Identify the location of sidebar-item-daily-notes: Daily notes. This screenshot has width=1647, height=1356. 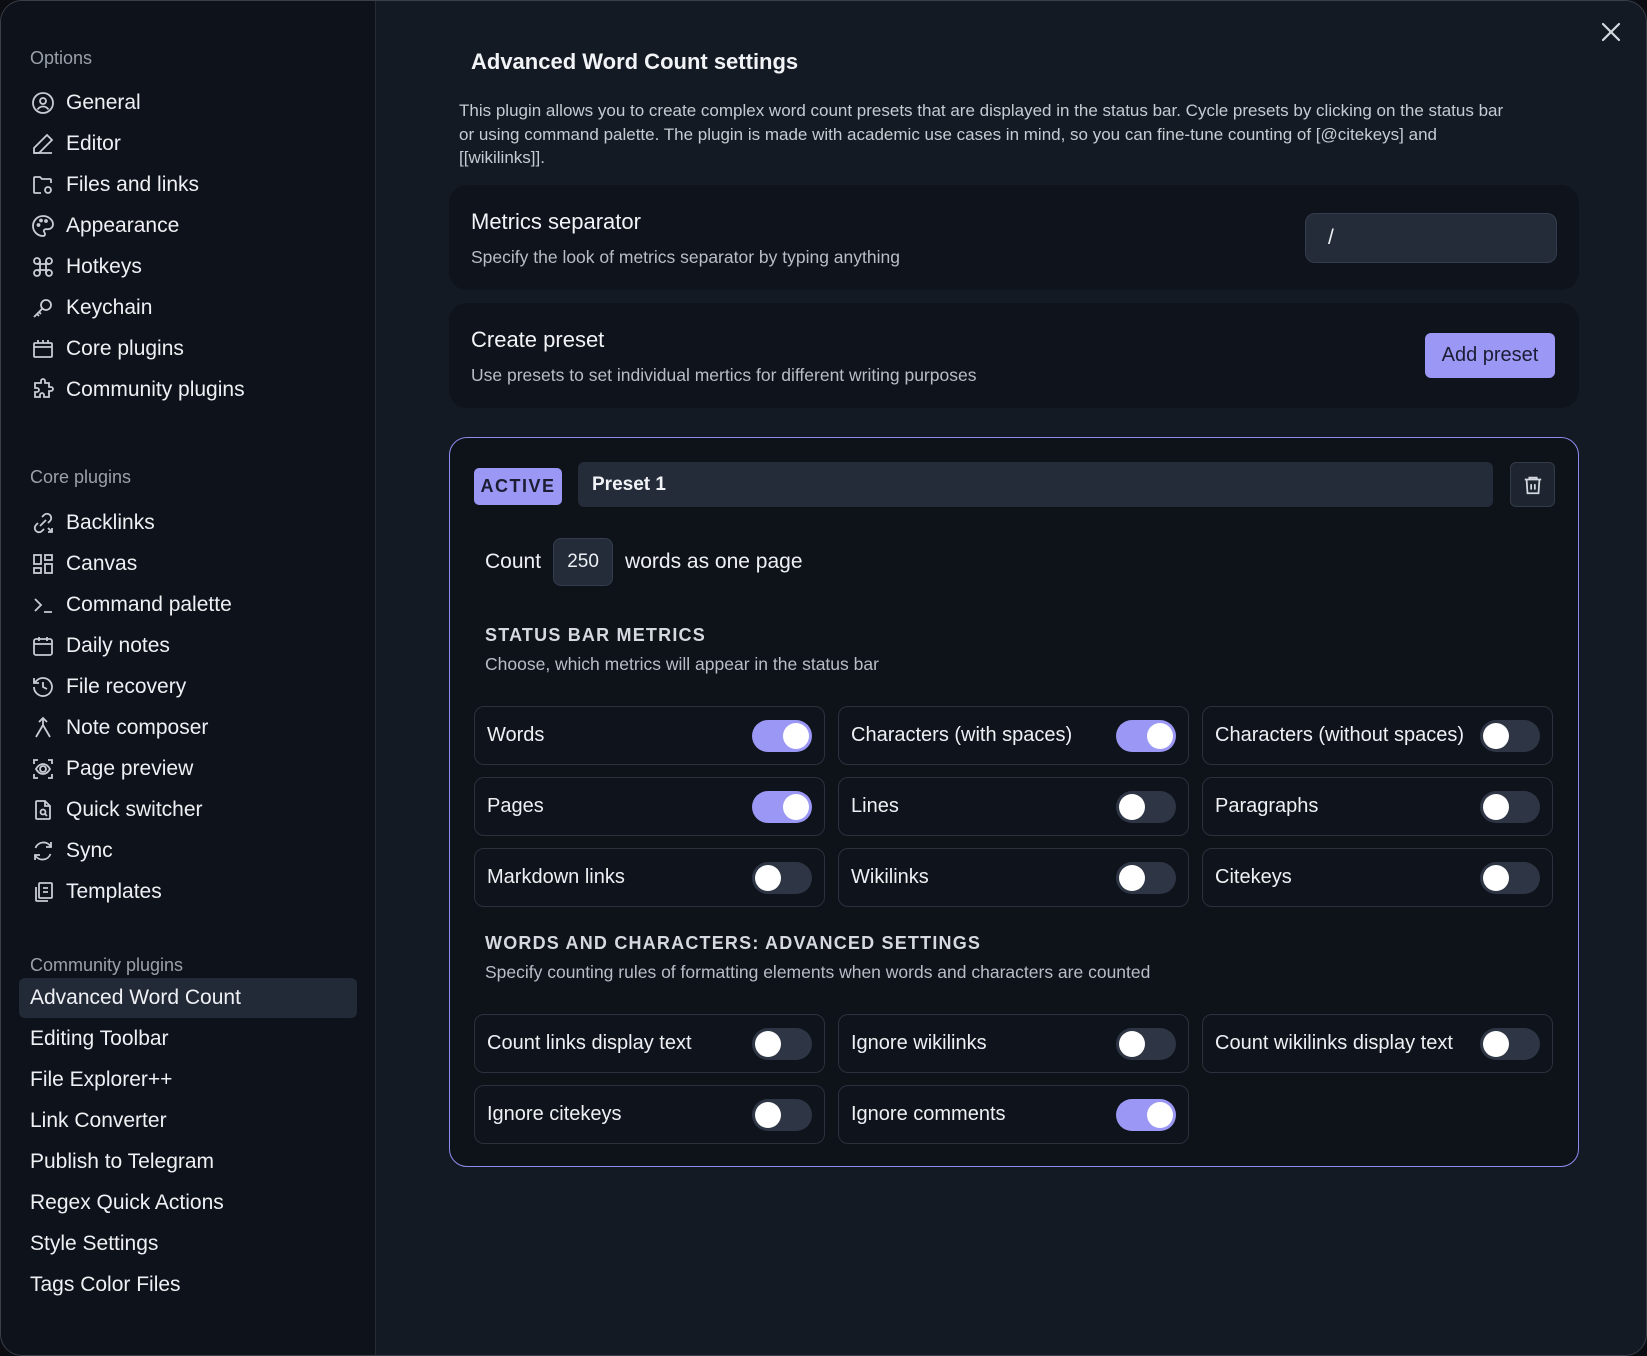
(188, 646).